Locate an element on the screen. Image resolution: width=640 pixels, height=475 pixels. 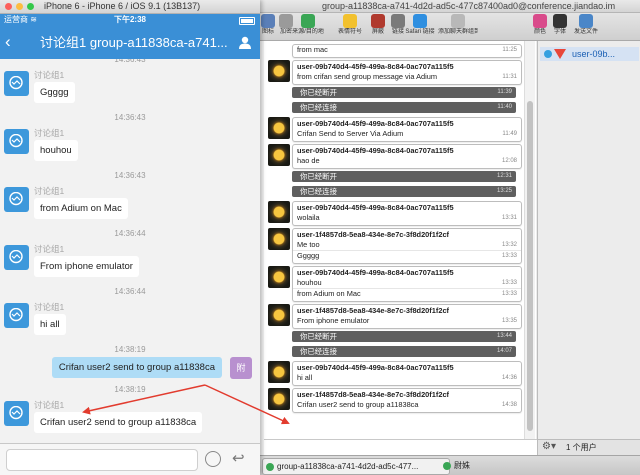
scrollbar-thumb is located at coordinates (530, 266).